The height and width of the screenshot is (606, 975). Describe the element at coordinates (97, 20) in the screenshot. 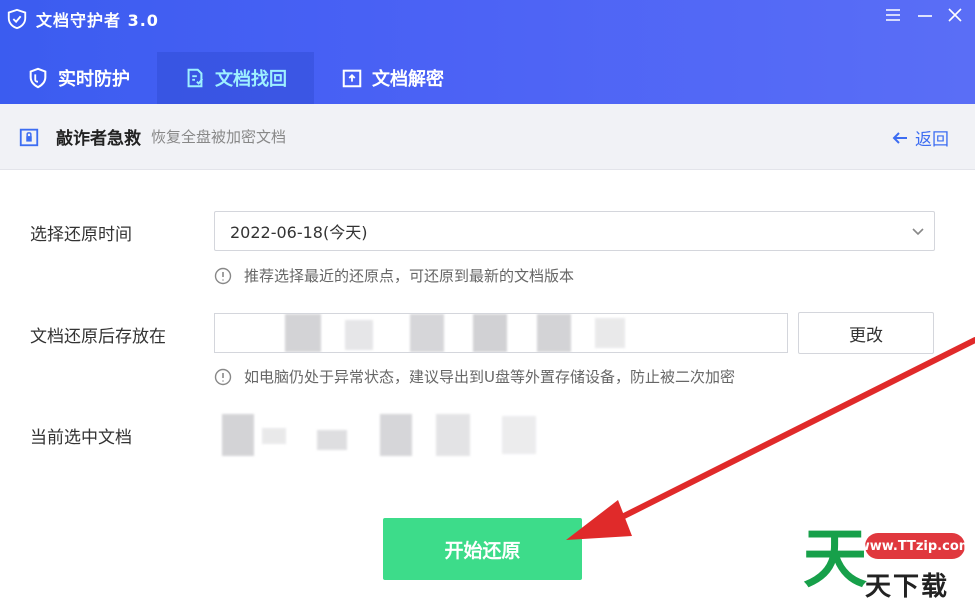

I see `app-title: 文档守护者 3.0` at that location.